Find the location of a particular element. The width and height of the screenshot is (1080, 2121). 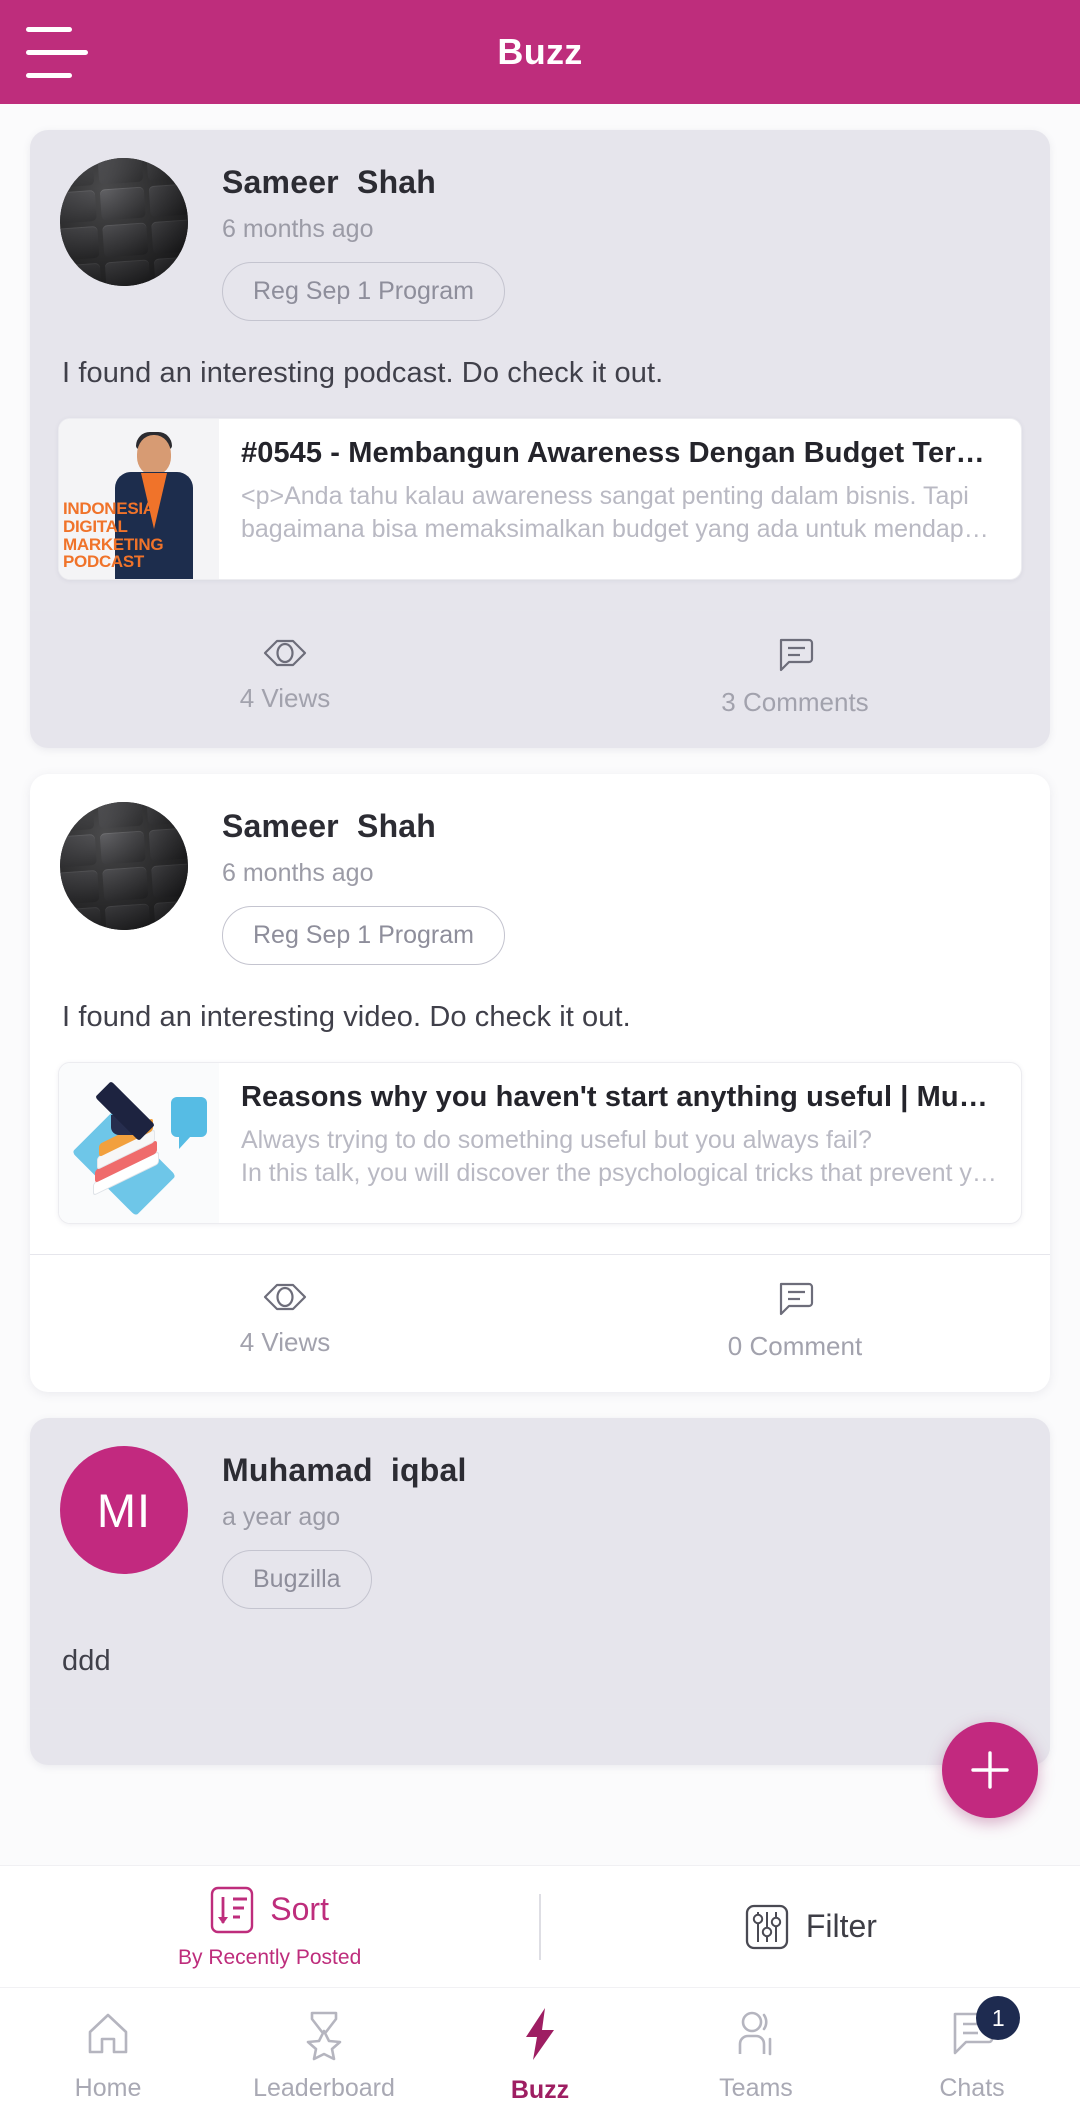

filter-label: Filter is located at coordinates (841, 1926).